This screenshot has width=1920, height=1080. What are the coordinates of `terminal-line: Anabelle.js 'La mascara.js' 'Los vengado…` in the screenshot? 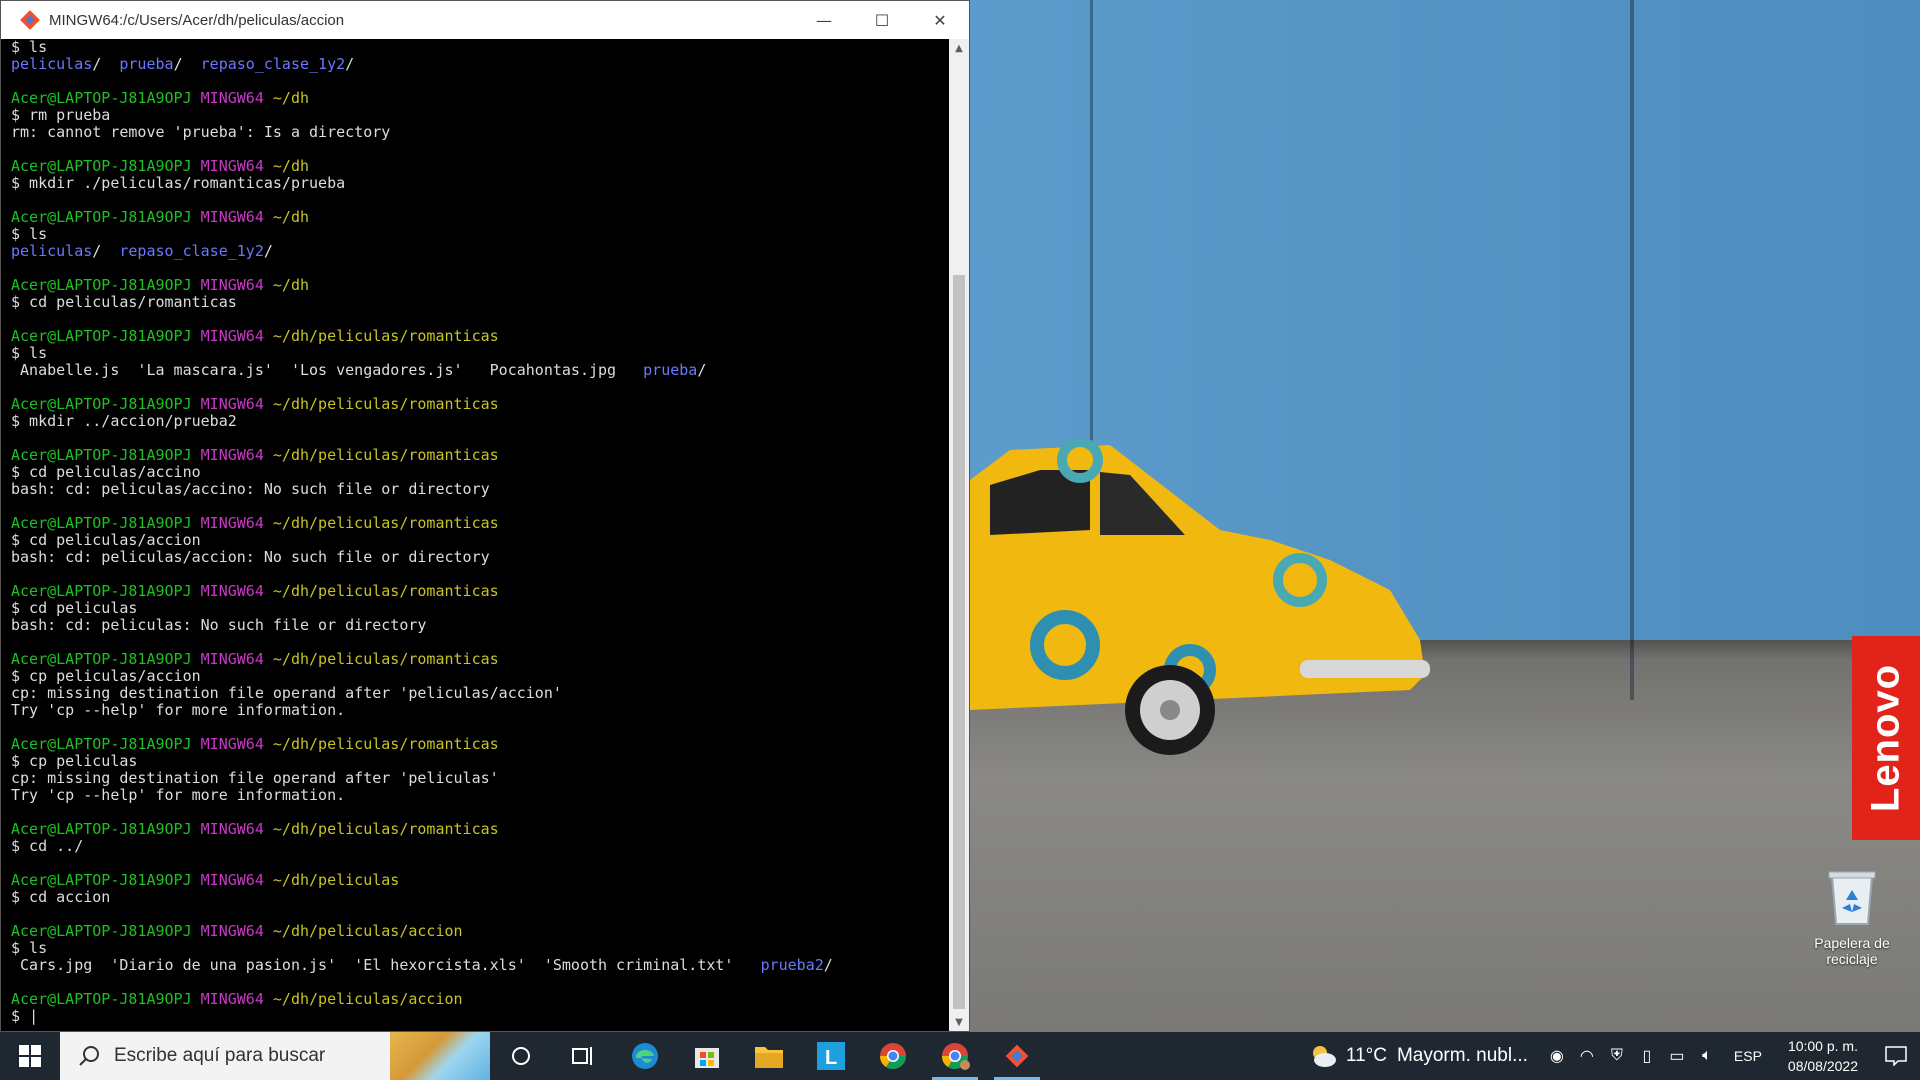 It's located at (481, 370).